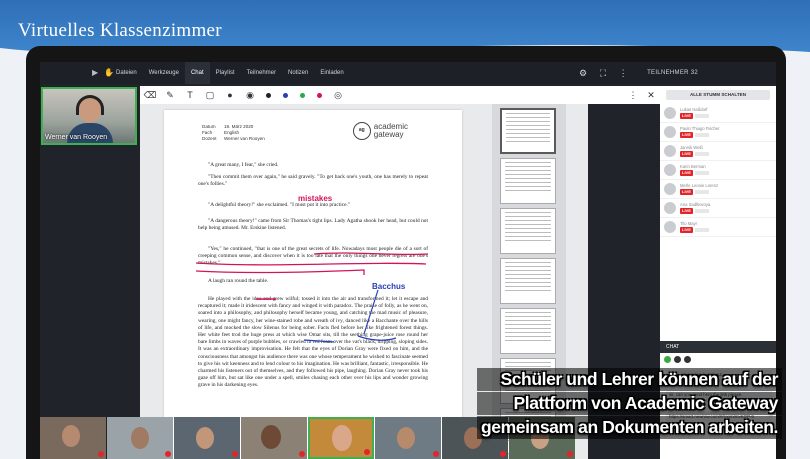  What do you see at coordinates (583, 73) in the screenshot?
I see `gear-icon: ⚙` at bounding box center [583, 73].